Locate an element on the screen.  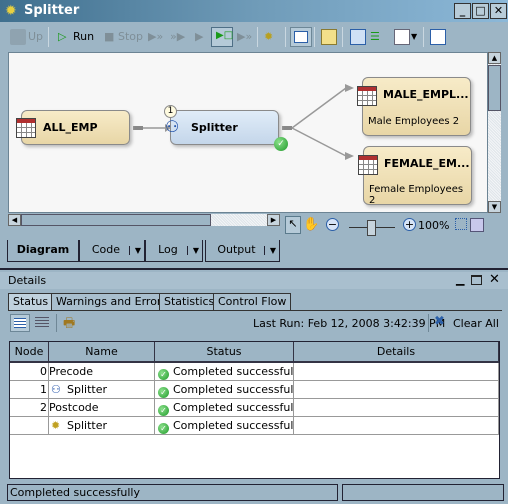
minimize-icon: ▁ is located at coordinates (460, 279).